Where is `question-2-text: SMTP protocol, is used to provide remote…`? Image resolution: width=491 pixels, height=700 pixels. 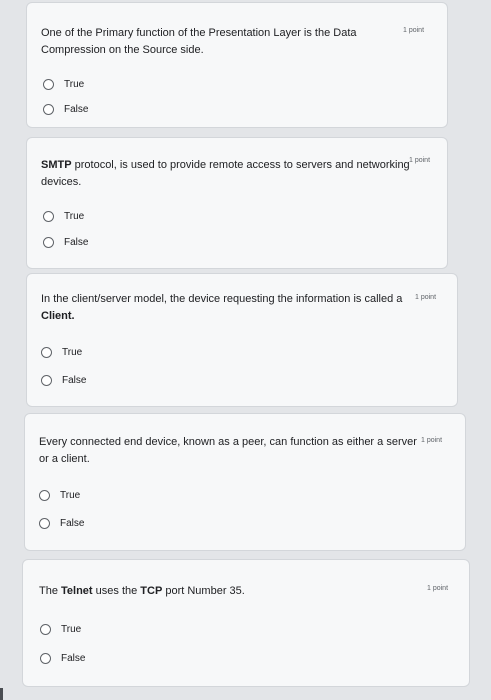
question-2-text: SMTP protocol, is used to provide remote… is located at coordinates (225, 173).